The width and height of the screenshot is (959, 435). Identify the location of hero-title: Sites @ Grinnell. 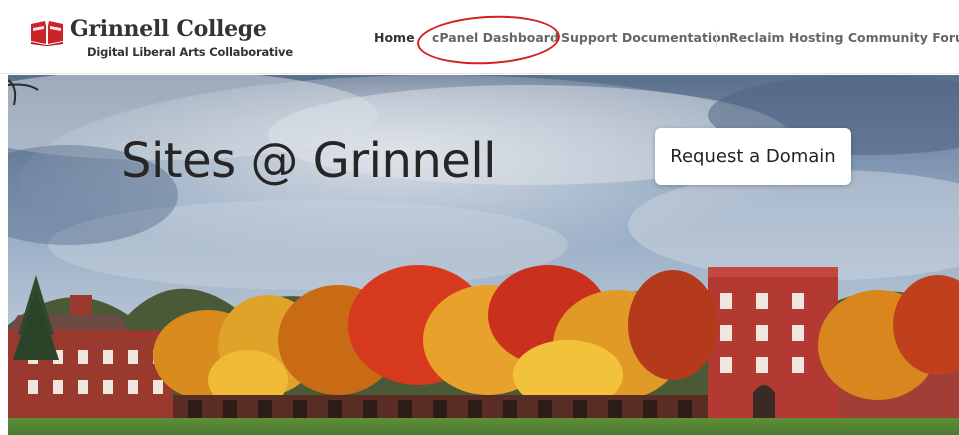
(309, 161).